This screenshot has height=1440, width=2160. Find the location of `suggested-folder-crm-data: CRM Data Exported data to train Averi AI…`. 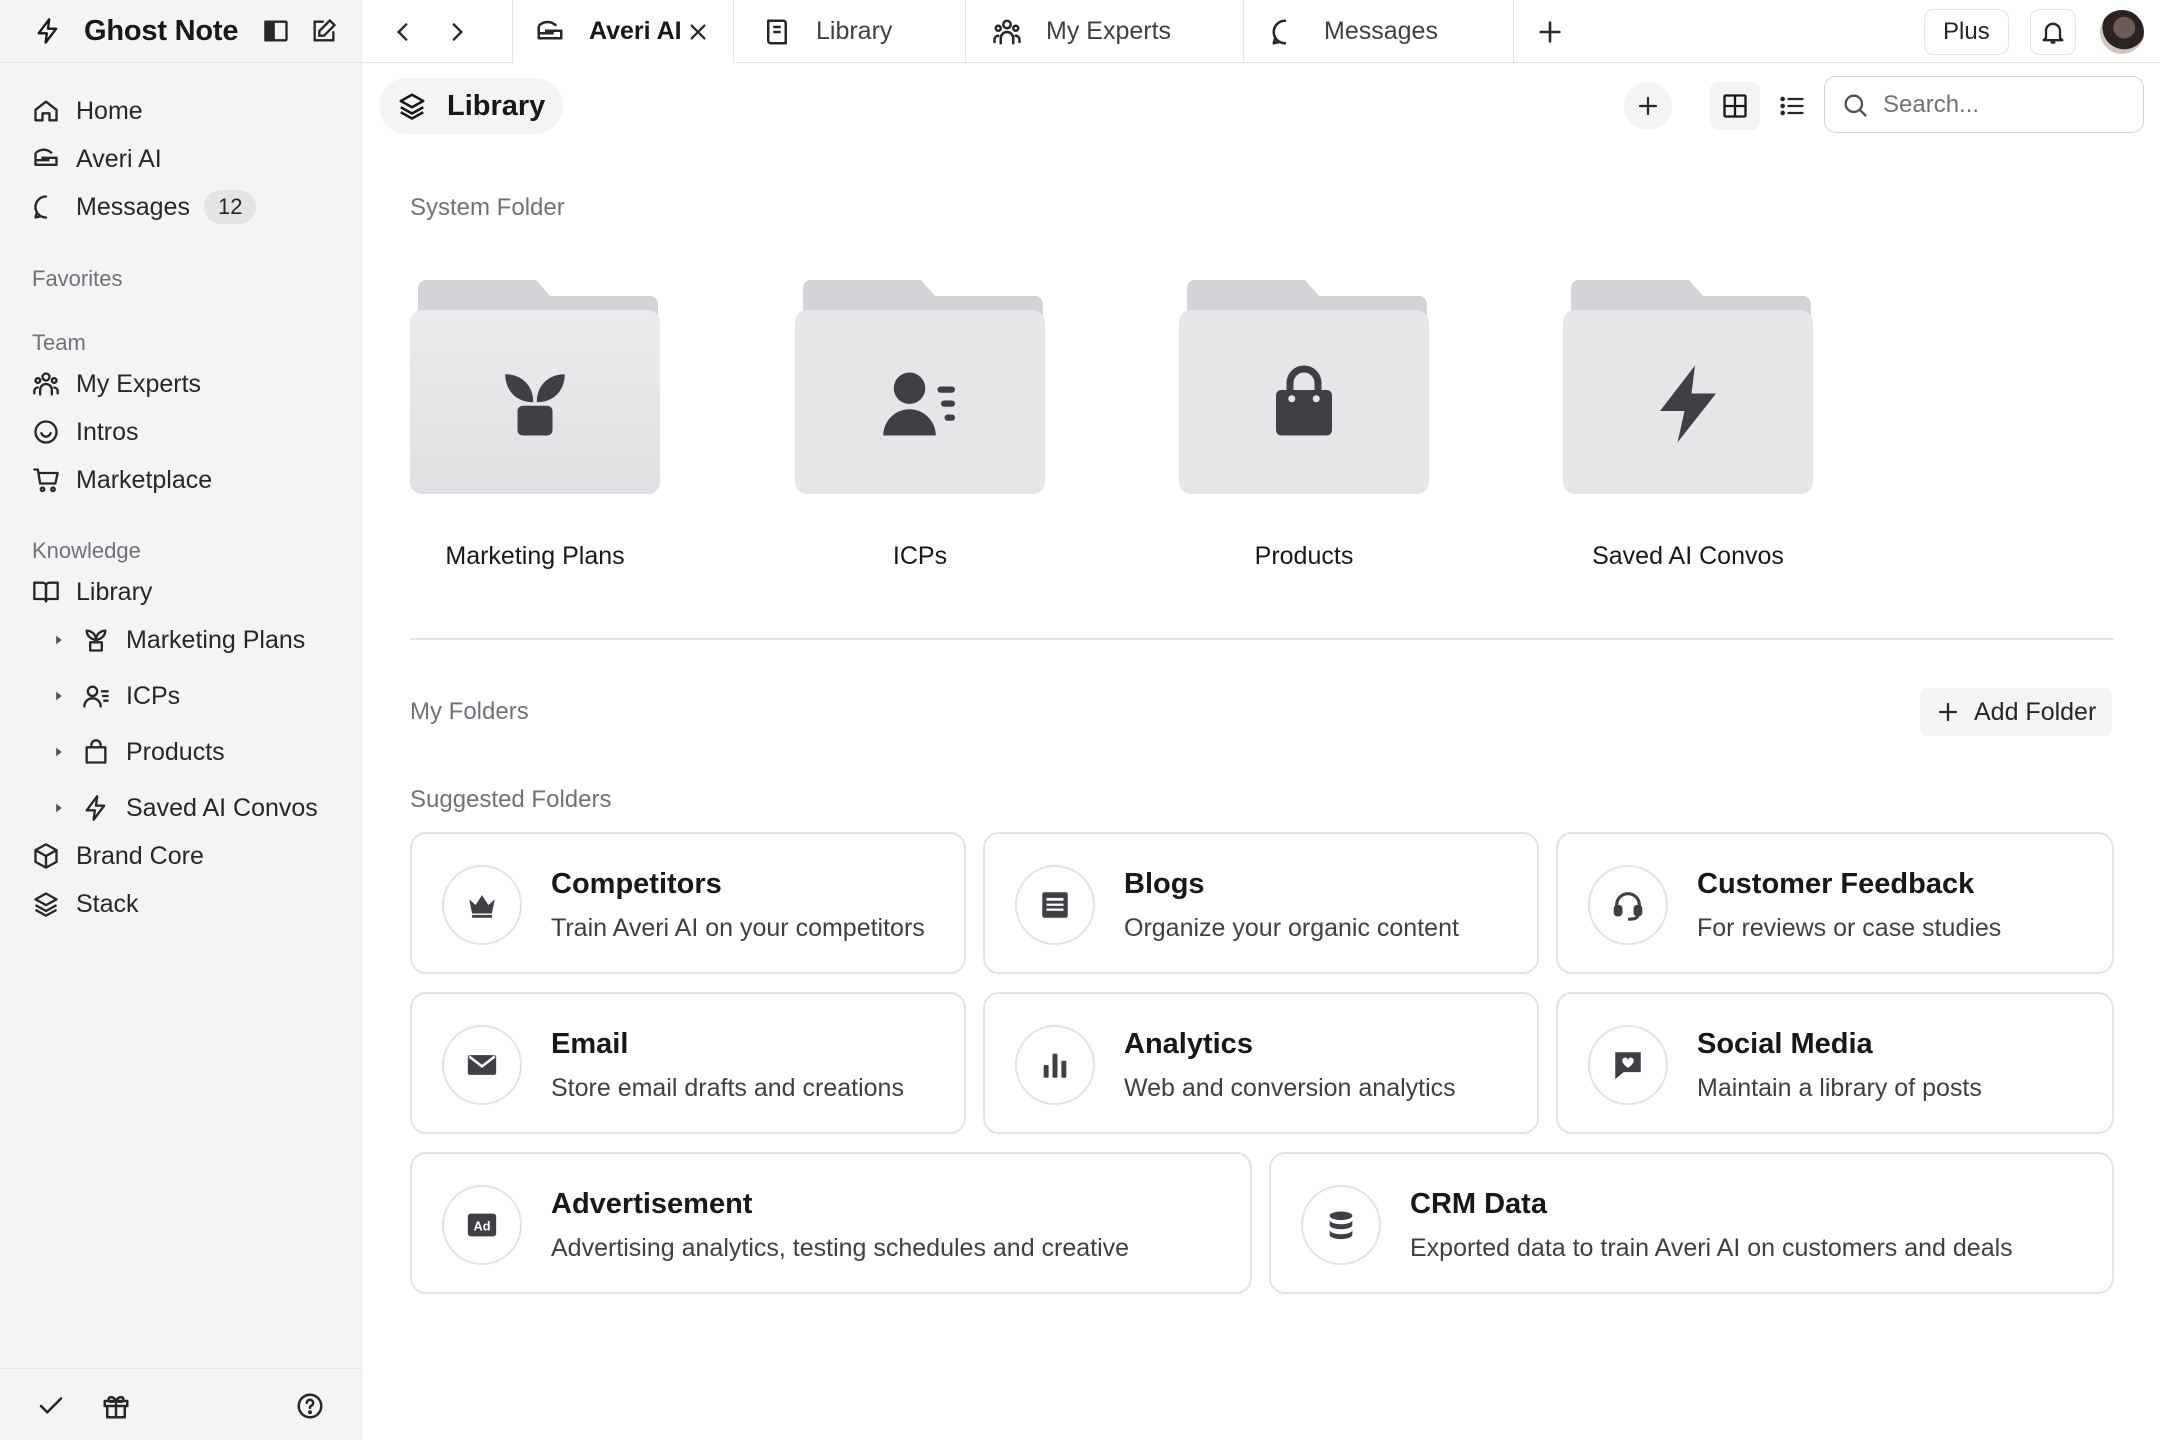

suggested-folder-crm-data: CRM Data Exported data to train Averi AI… is located at coordinates (1691, 1223).